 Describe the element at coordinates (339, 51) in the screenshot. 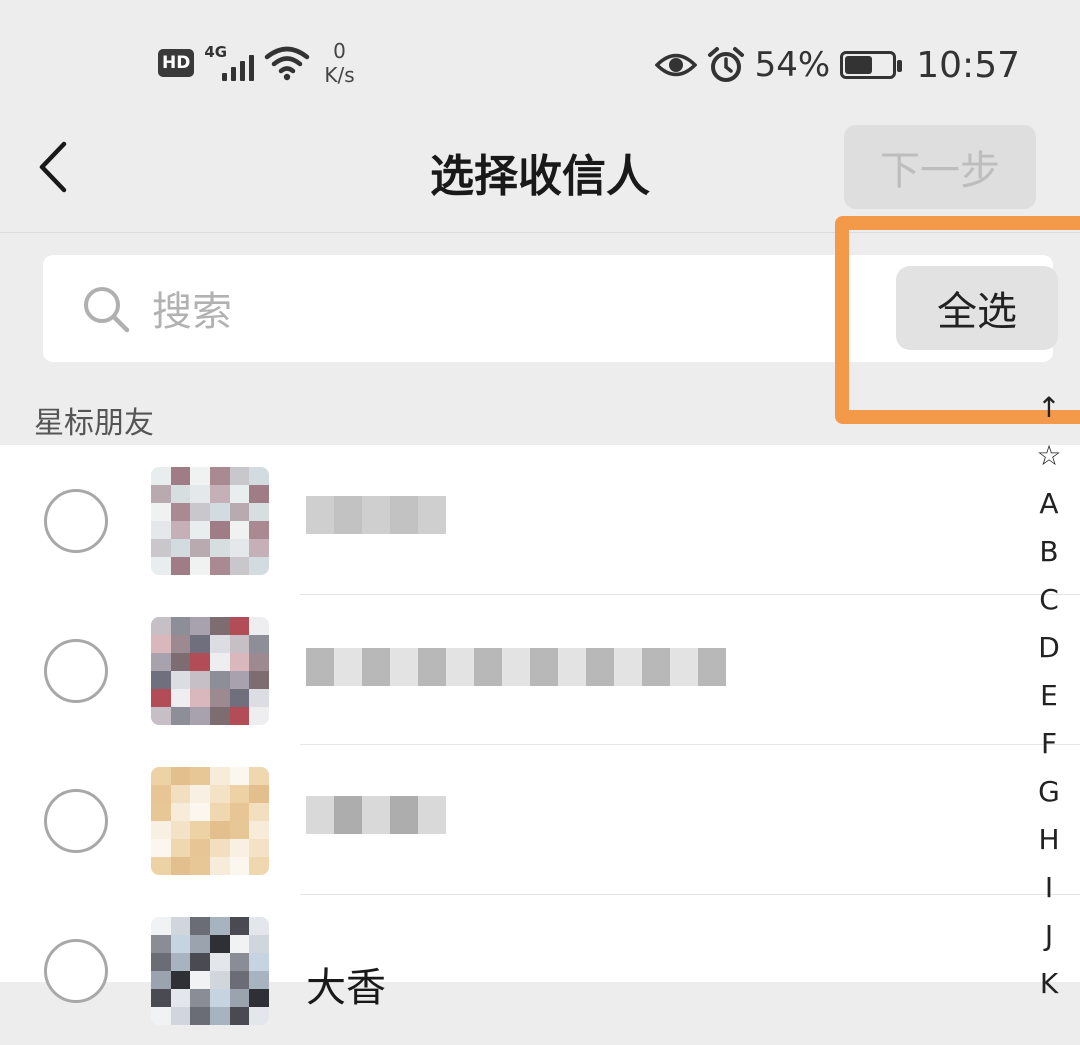

I see `speed-value: 0` at that location.